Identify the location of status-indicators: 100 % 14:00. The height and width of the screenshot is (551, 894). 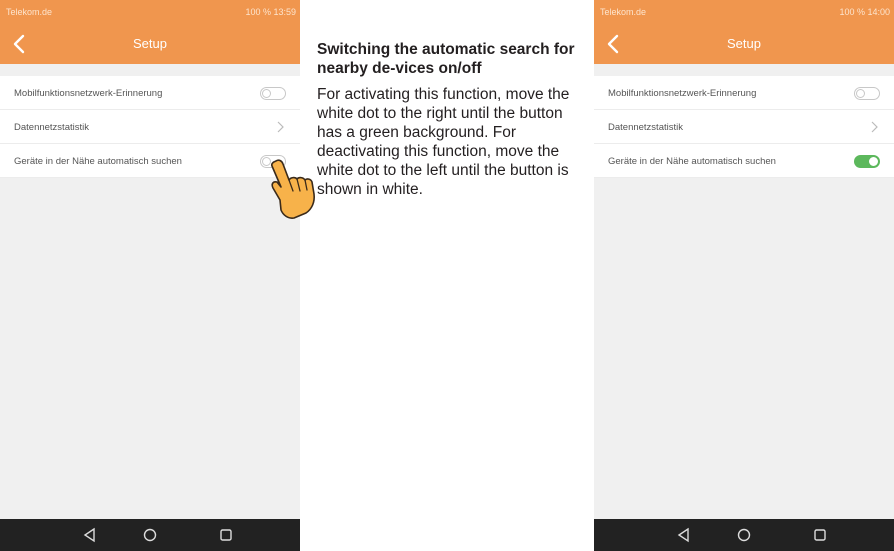
(864, 12).